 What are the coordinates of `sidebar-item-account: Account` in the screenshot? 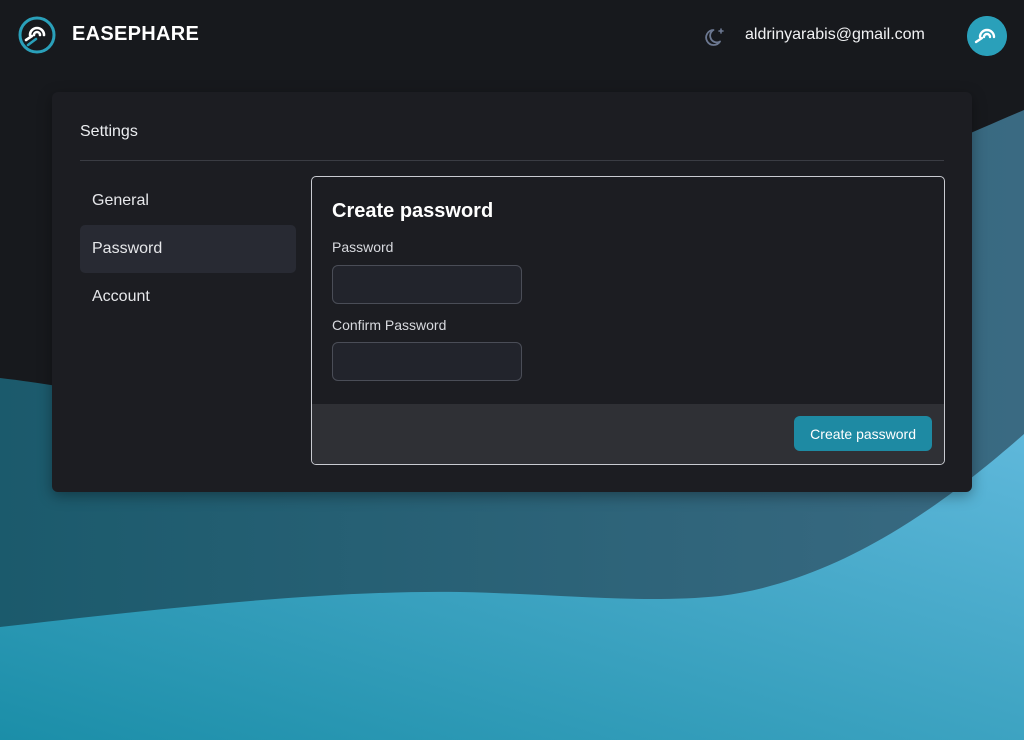 It's located at (188, 297).